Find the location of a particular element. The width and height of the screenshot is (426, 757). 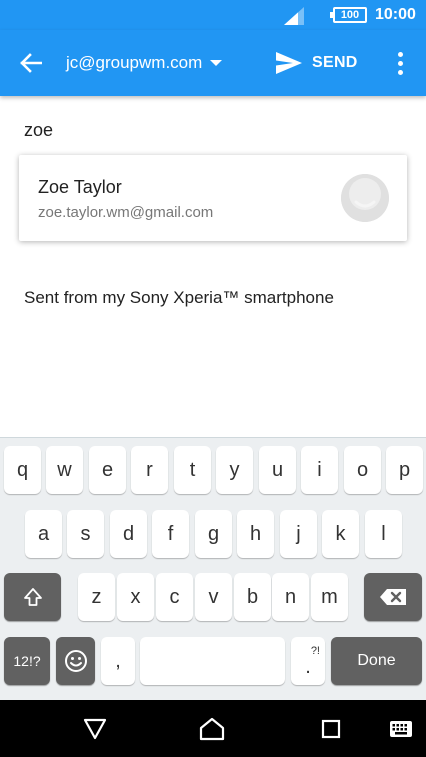

key-w: w is located at coordinates (64, 470).